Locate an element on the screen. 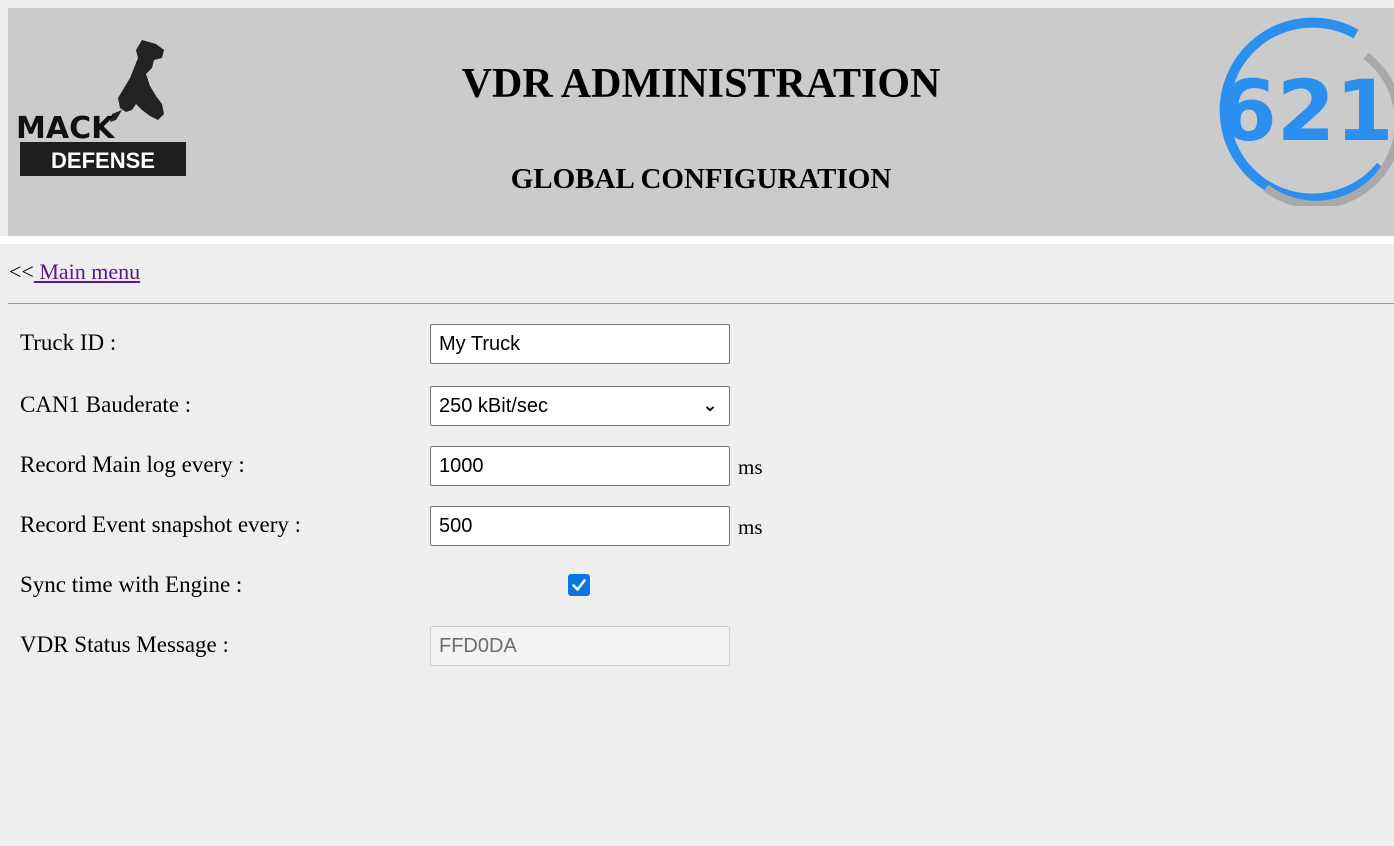  truck-id-row: Truck ID : is located at coordinates (470, 344).